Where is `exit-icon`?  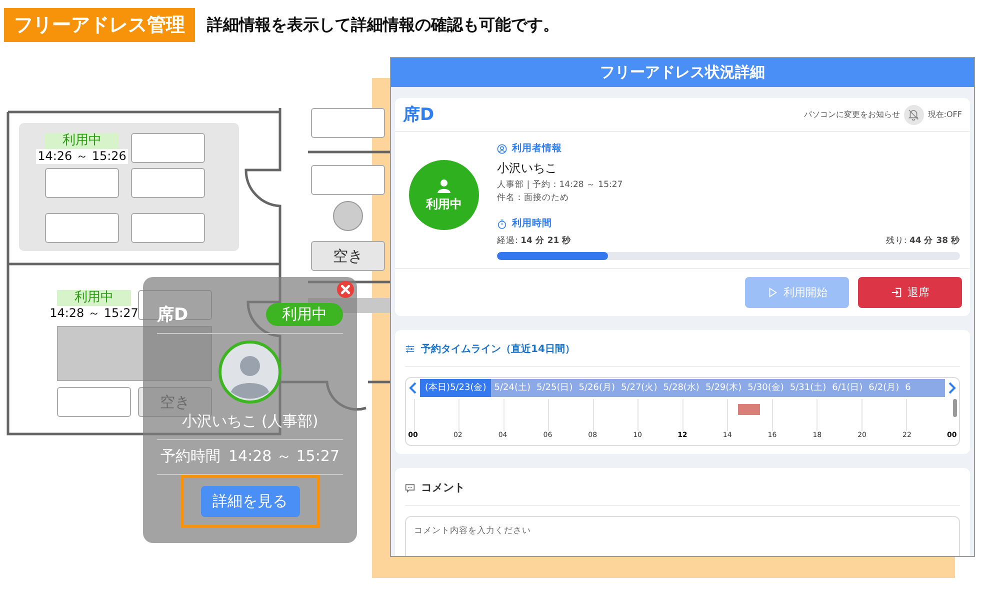 exit-icon is located at coordinates (896, 292).